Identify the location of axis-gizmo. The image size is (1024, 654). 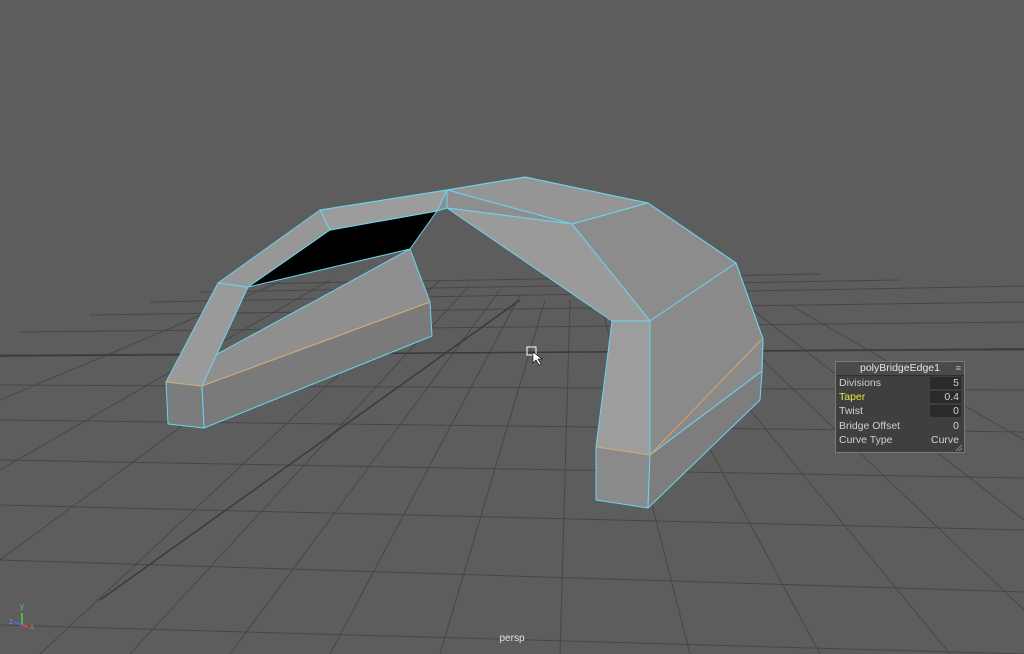
(21, 620).